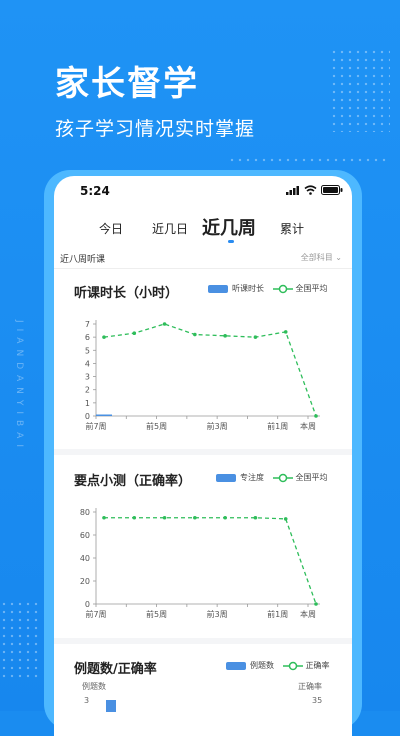  I want to click on subject-select-label: 全部科目, so click(316, 257).